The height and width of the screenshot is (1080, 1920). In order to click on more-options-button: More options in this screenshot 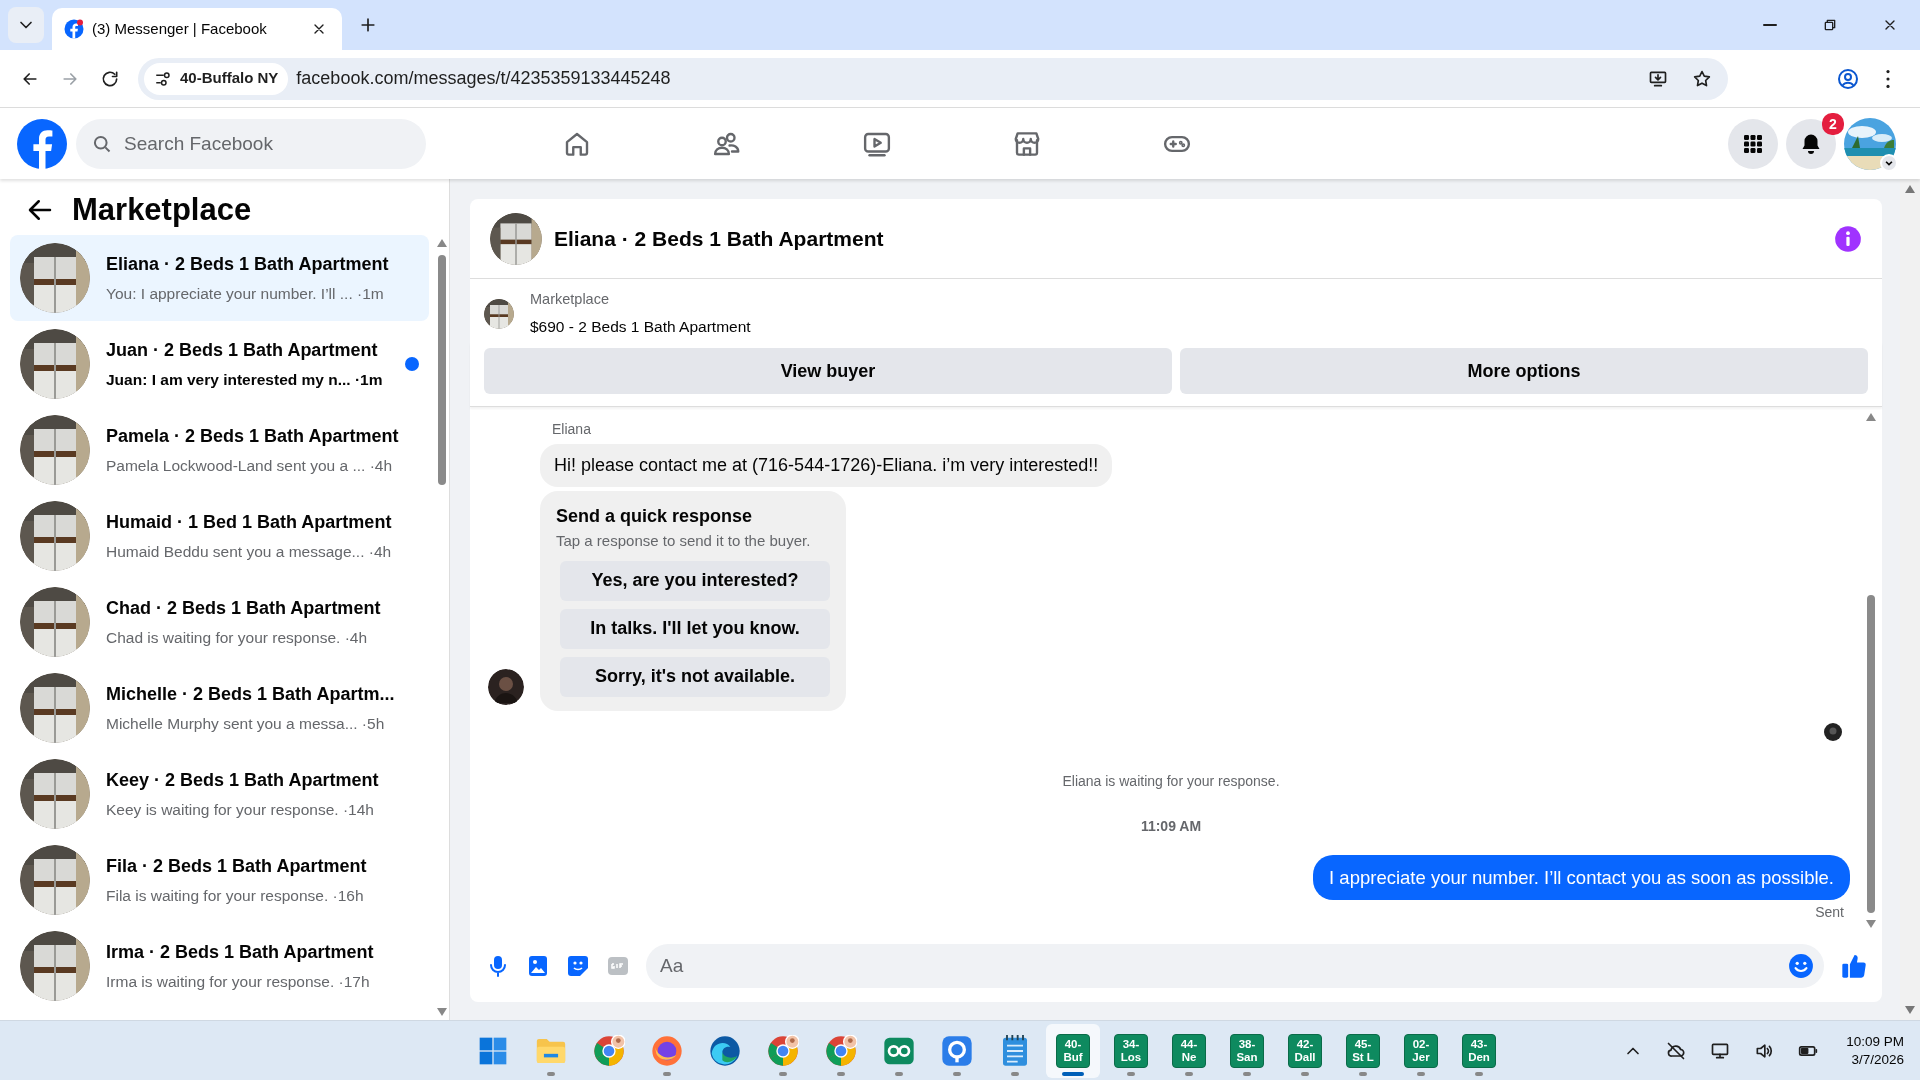, I will do `click(1524, 371)`.